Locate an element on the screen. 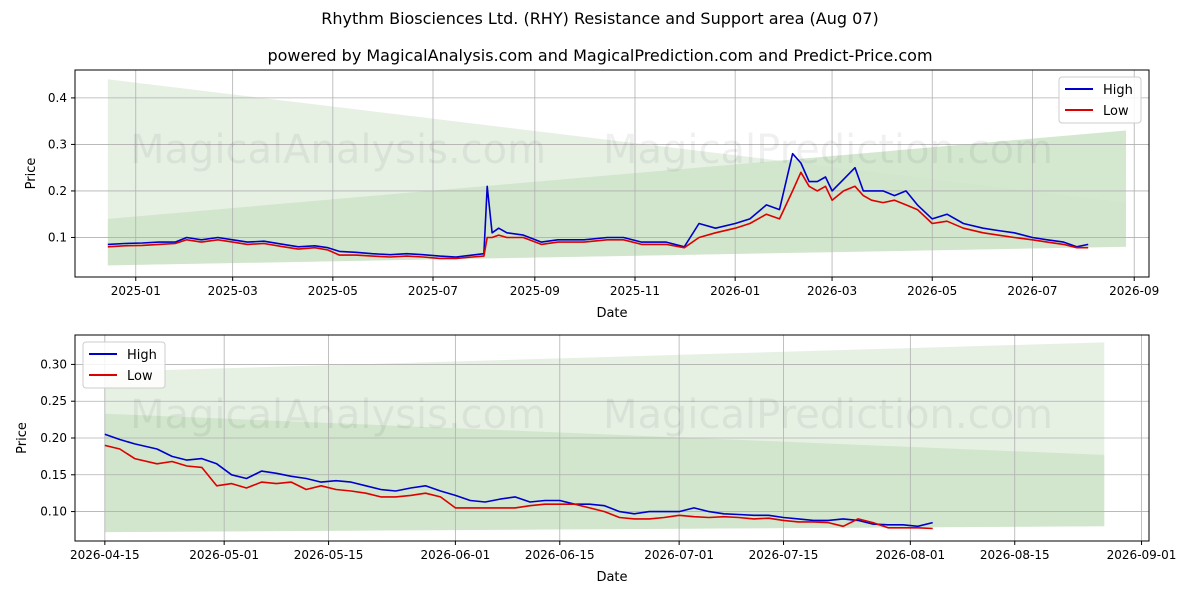  x-tick-label: 2025-05 is located at coordinates (333, 291).